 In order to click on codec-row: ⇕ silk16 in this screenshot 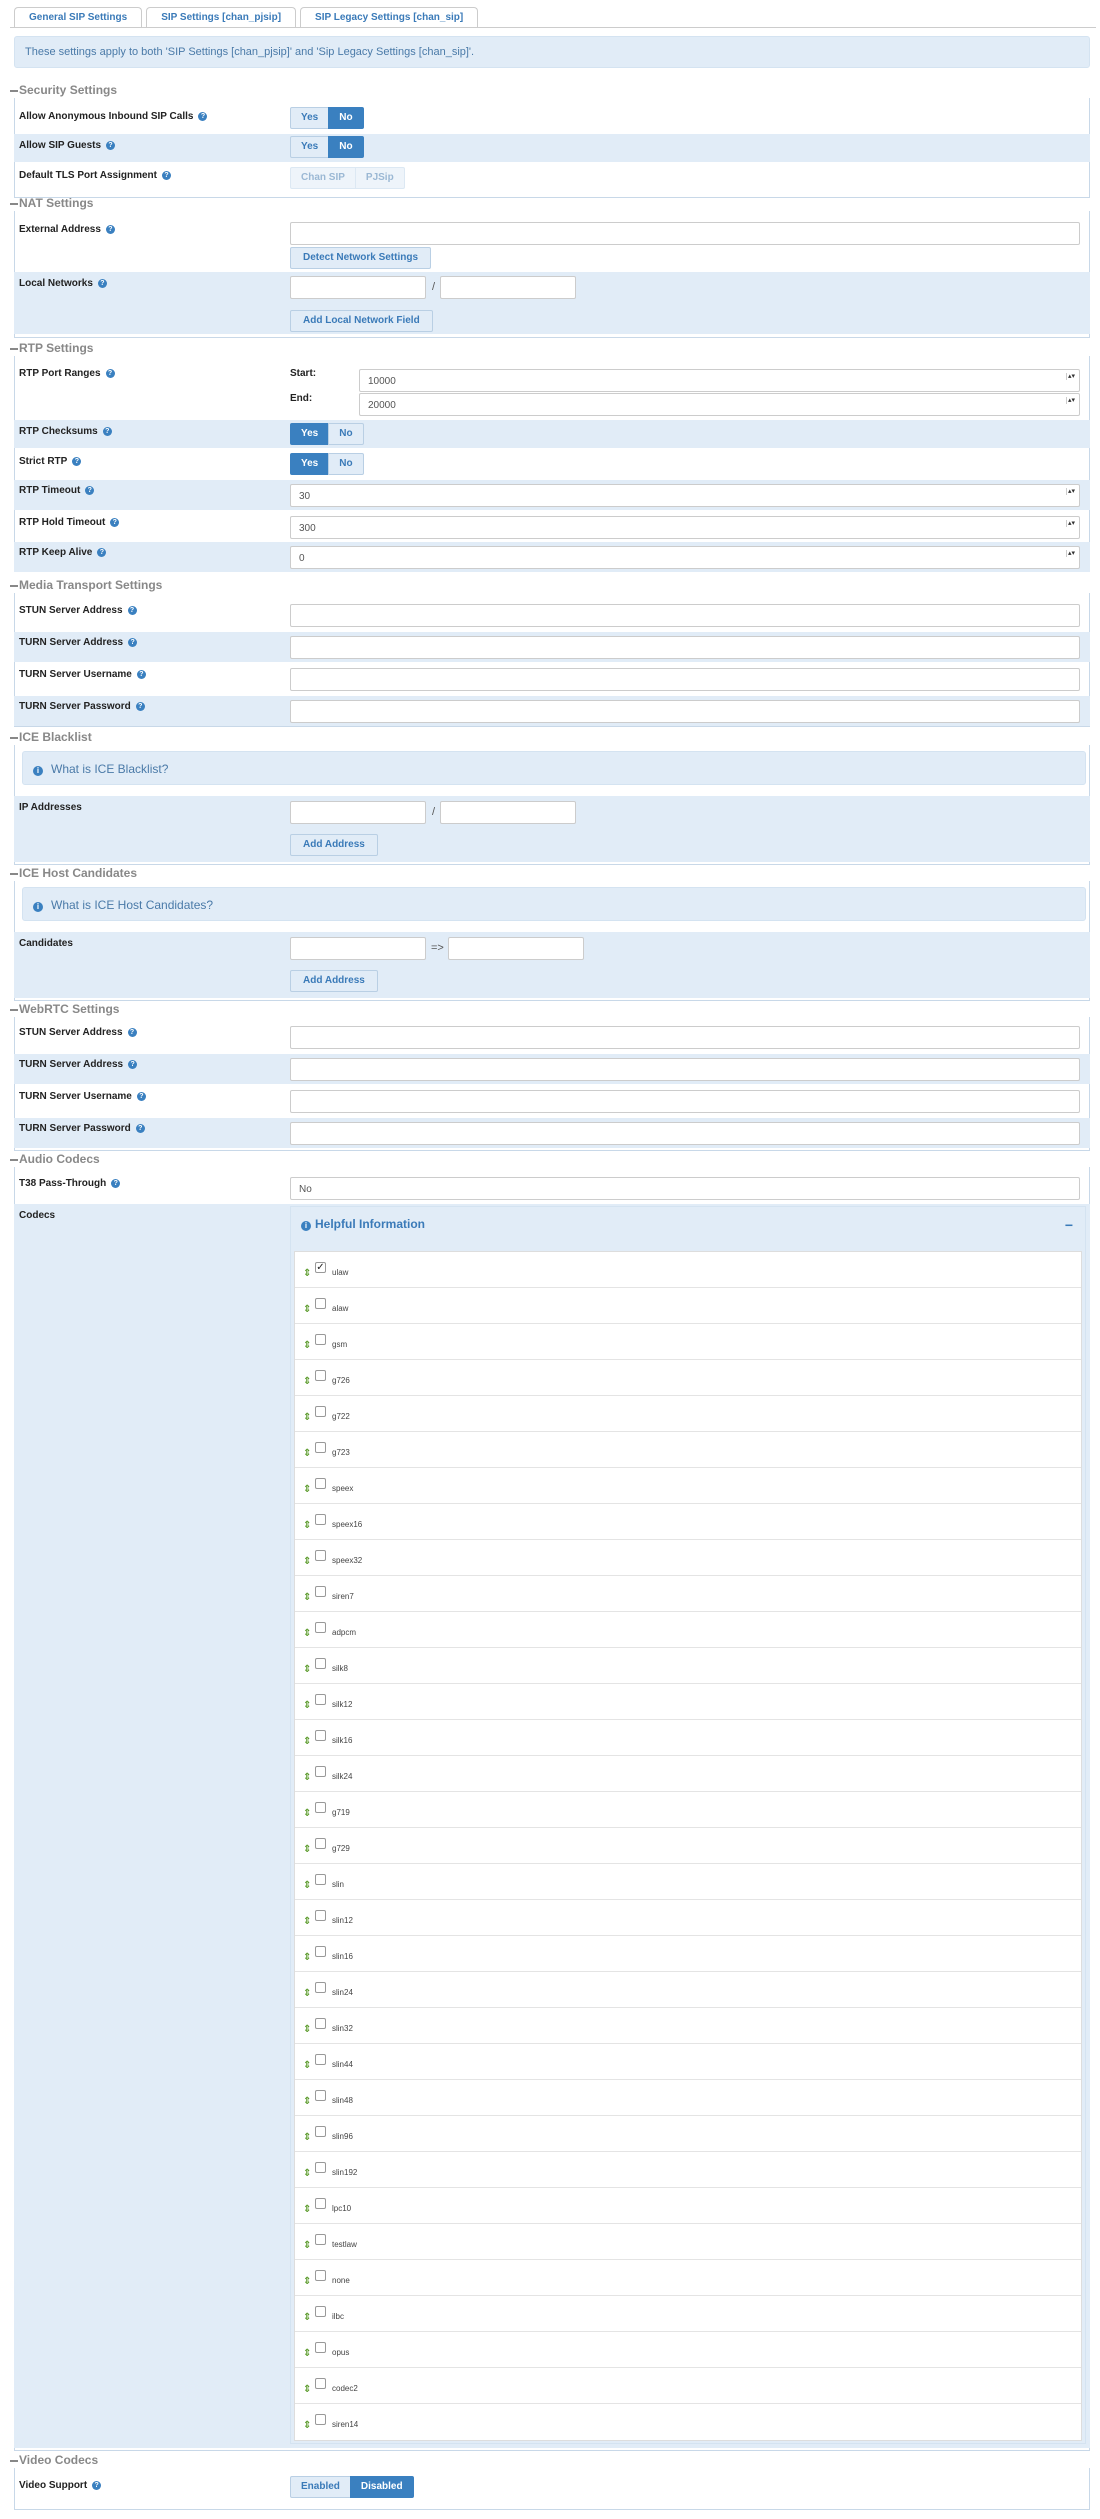, I will do `click(688, 1738)`.